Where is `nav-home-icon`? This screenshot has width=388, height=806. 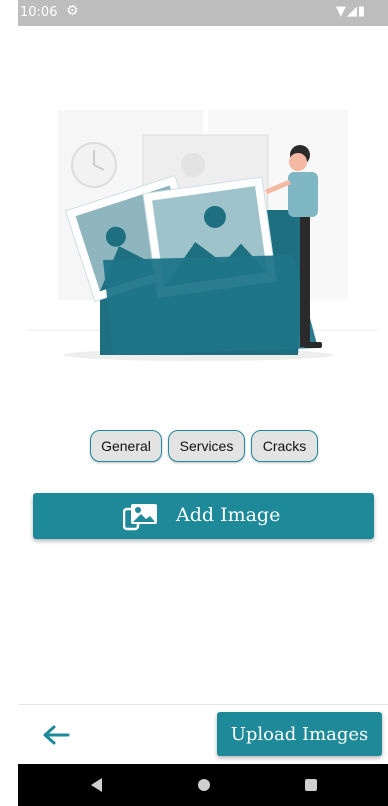
nav-home-icon is located at coordinates (204, 785).